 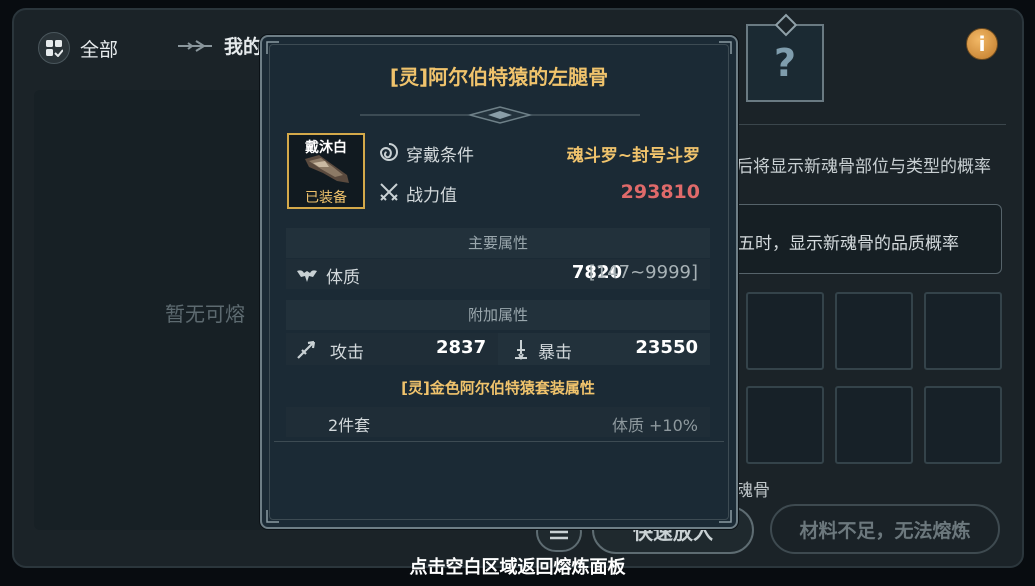 What do you see at coordinates (604, 349) in the screenshot?
I see `crit-cell: 暴击 23550` at bounding box center [604, 349].